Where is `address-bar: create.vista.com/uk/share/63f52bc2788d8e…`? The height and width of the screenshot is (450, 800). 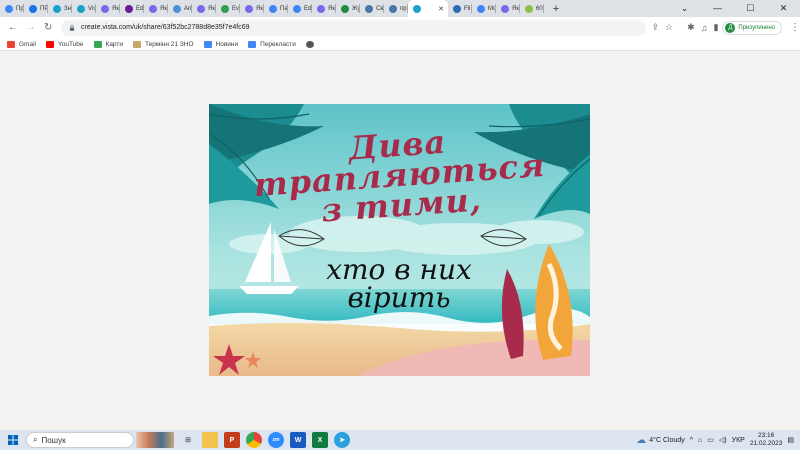
address-bar: create.vista.com/uk/share/63f52bc2788d8e… is located at coordinates (353, 27).